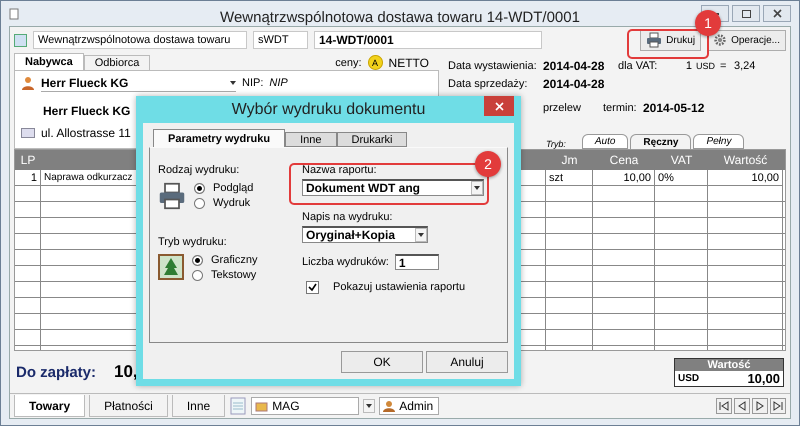 This screenshot has width=800, height=426. I want to click on bottom-tab: Inne, so click(199, 406).